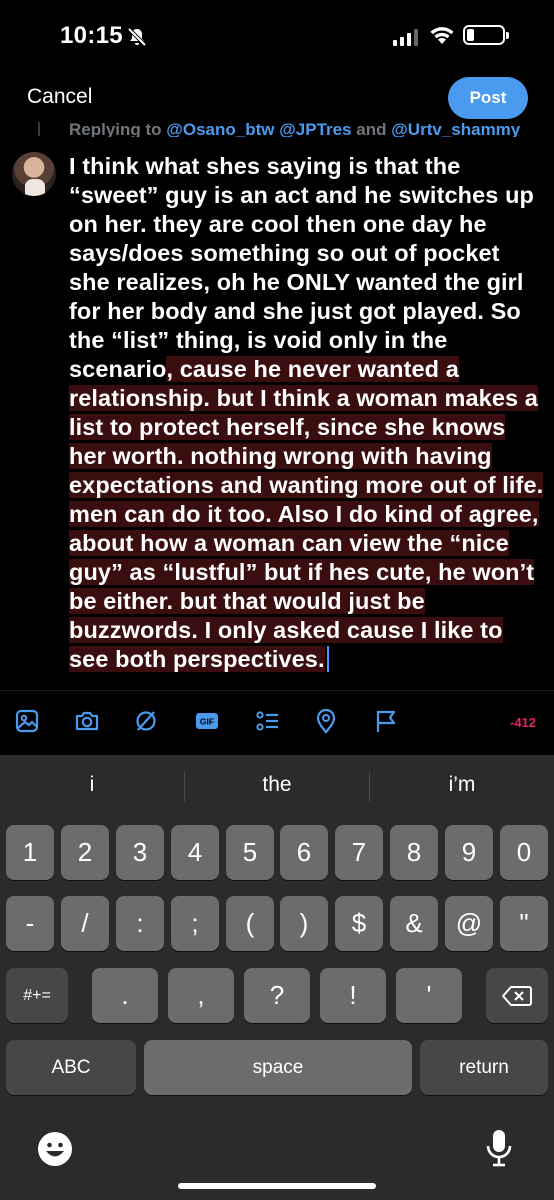 The width and height of the screenshot is (554, 1200). What do you see at coordinates (359, 923) in the screenshot?
I see `key-dollar: $` at bounding box center [359, 923].